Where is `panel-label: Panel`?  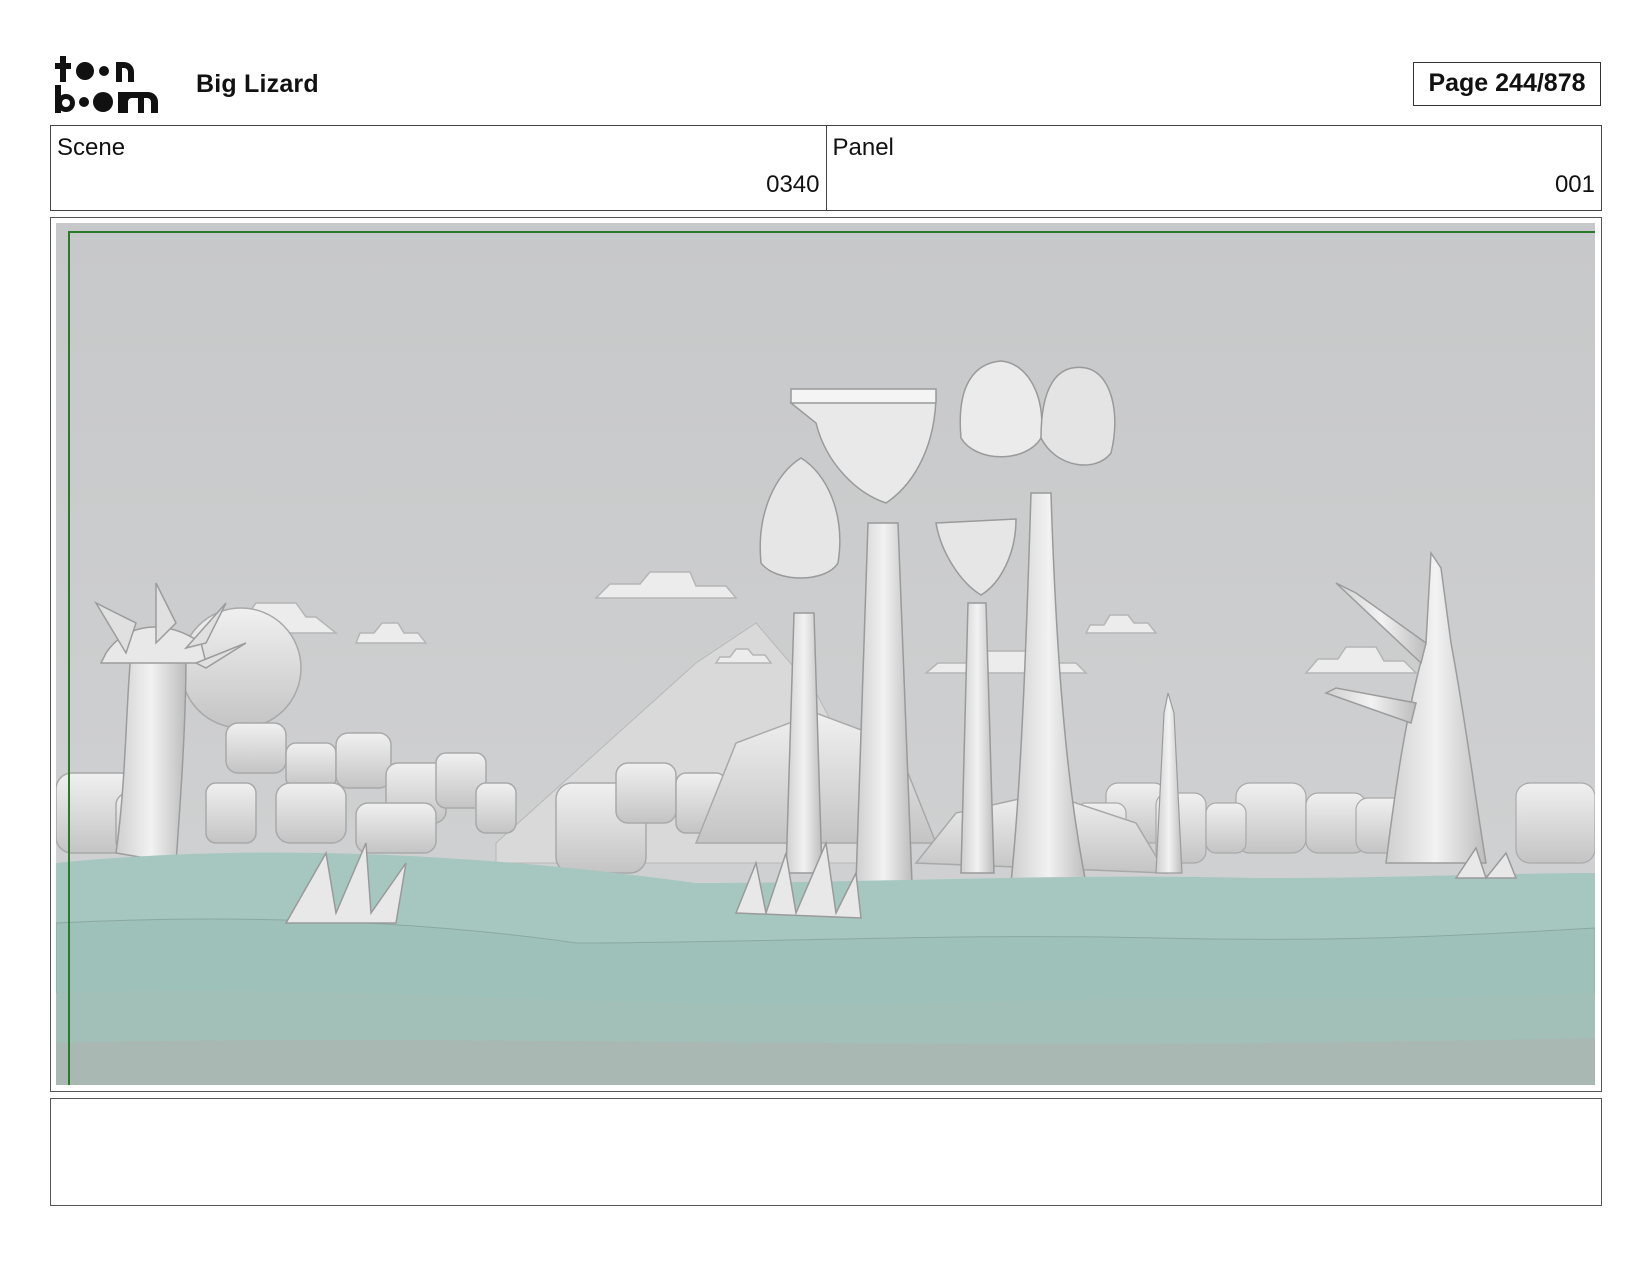 panel-label: Panel is located at coordinates (863, 147).